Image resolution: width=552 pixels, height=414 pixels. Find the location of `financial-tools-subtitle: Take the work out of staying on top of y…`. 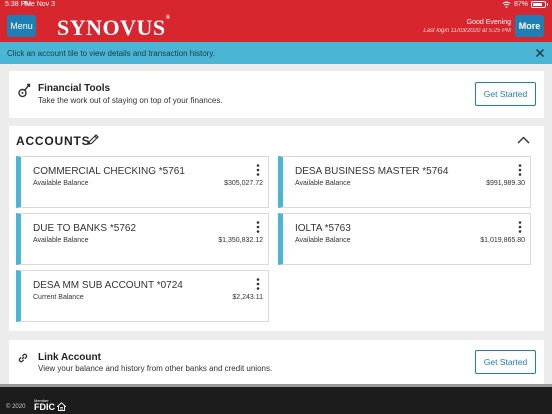

financial-tools-subtitle: Take the work out of staying on top of y… is located at coordinates (130, 100).